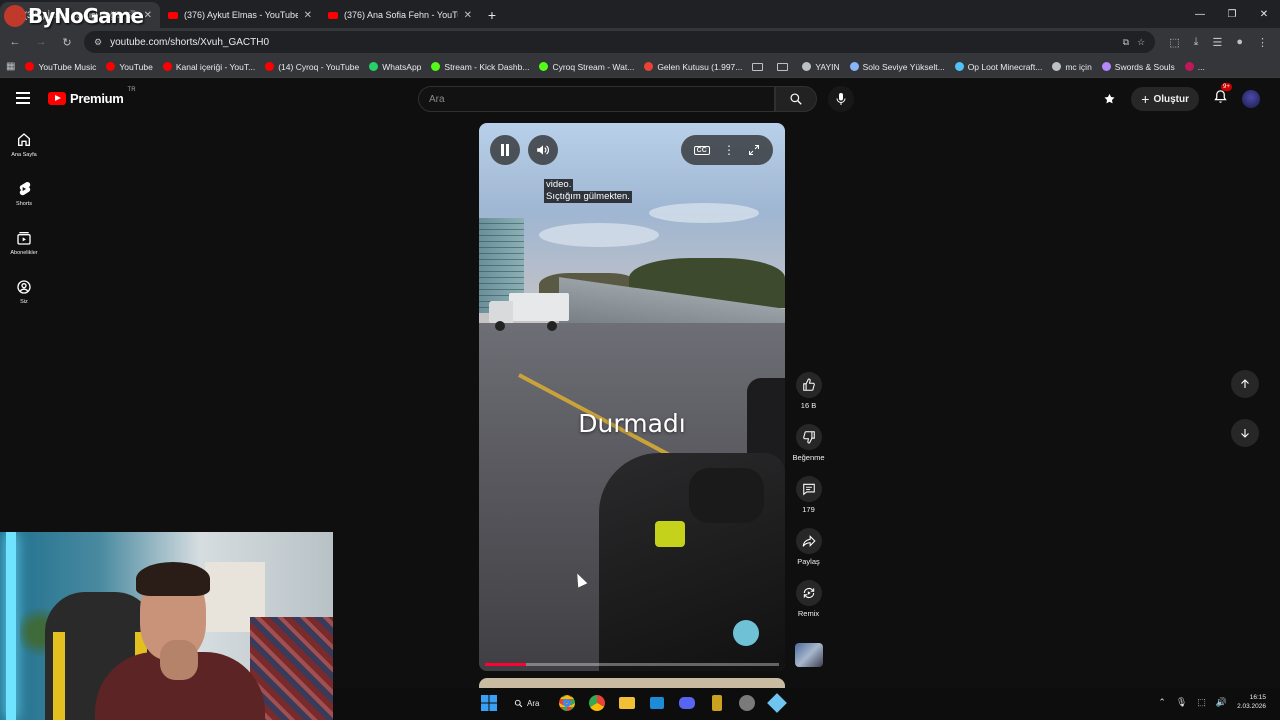 The height and width of the screenshot is (720, 1280). Describe the element at coordinates (808, 593) in the screenshot. I see `remix-button` at that location.